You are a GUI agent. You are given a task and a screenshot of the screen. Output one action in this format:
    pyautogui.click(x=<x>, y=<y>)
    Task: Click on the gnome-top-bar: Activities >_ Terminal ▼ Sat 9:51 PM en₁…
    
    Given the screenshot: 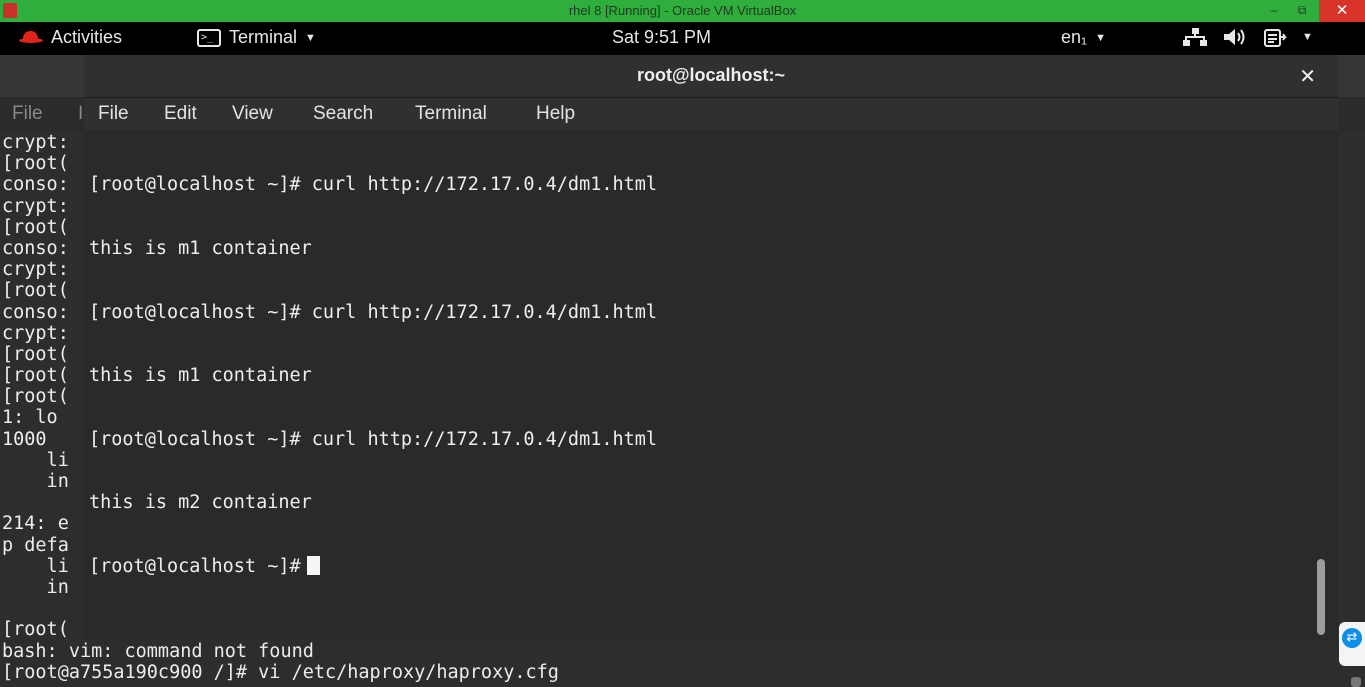 What is the action you would take?
    pyautogui.click(x=682, y=38)
    